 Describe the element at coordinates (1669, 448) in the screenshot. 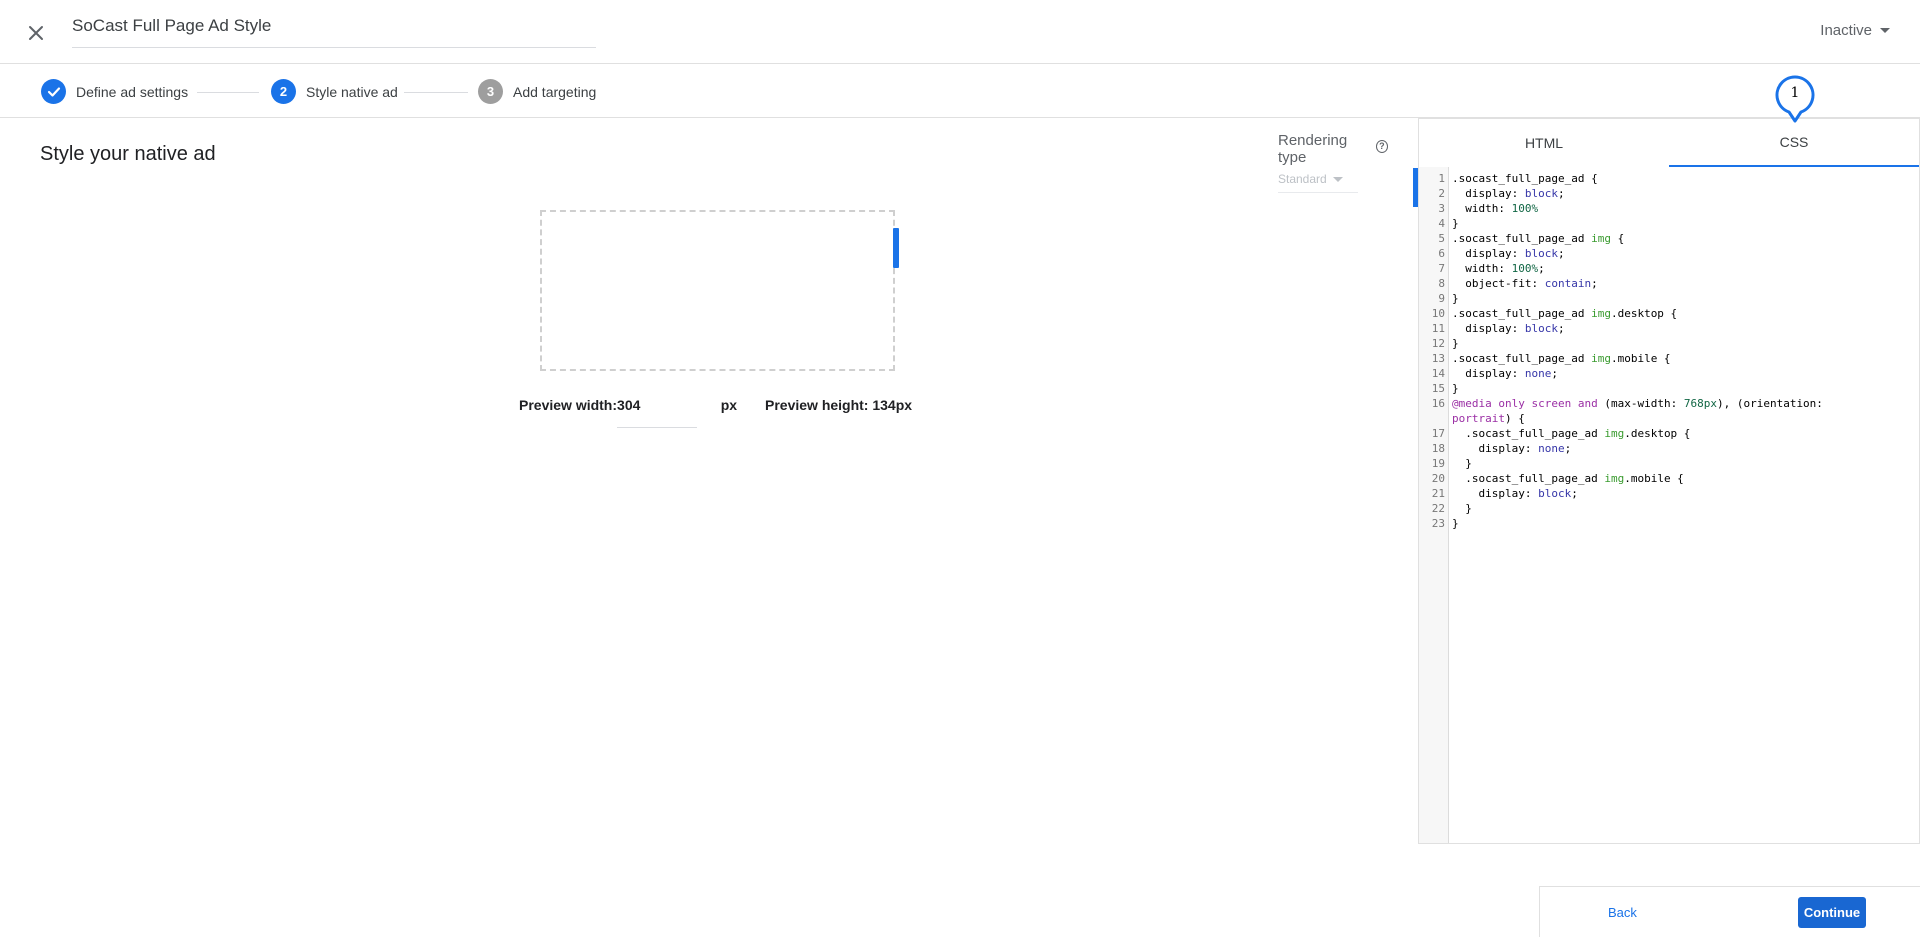

I see `code-line: 18 display: none;` at that location.